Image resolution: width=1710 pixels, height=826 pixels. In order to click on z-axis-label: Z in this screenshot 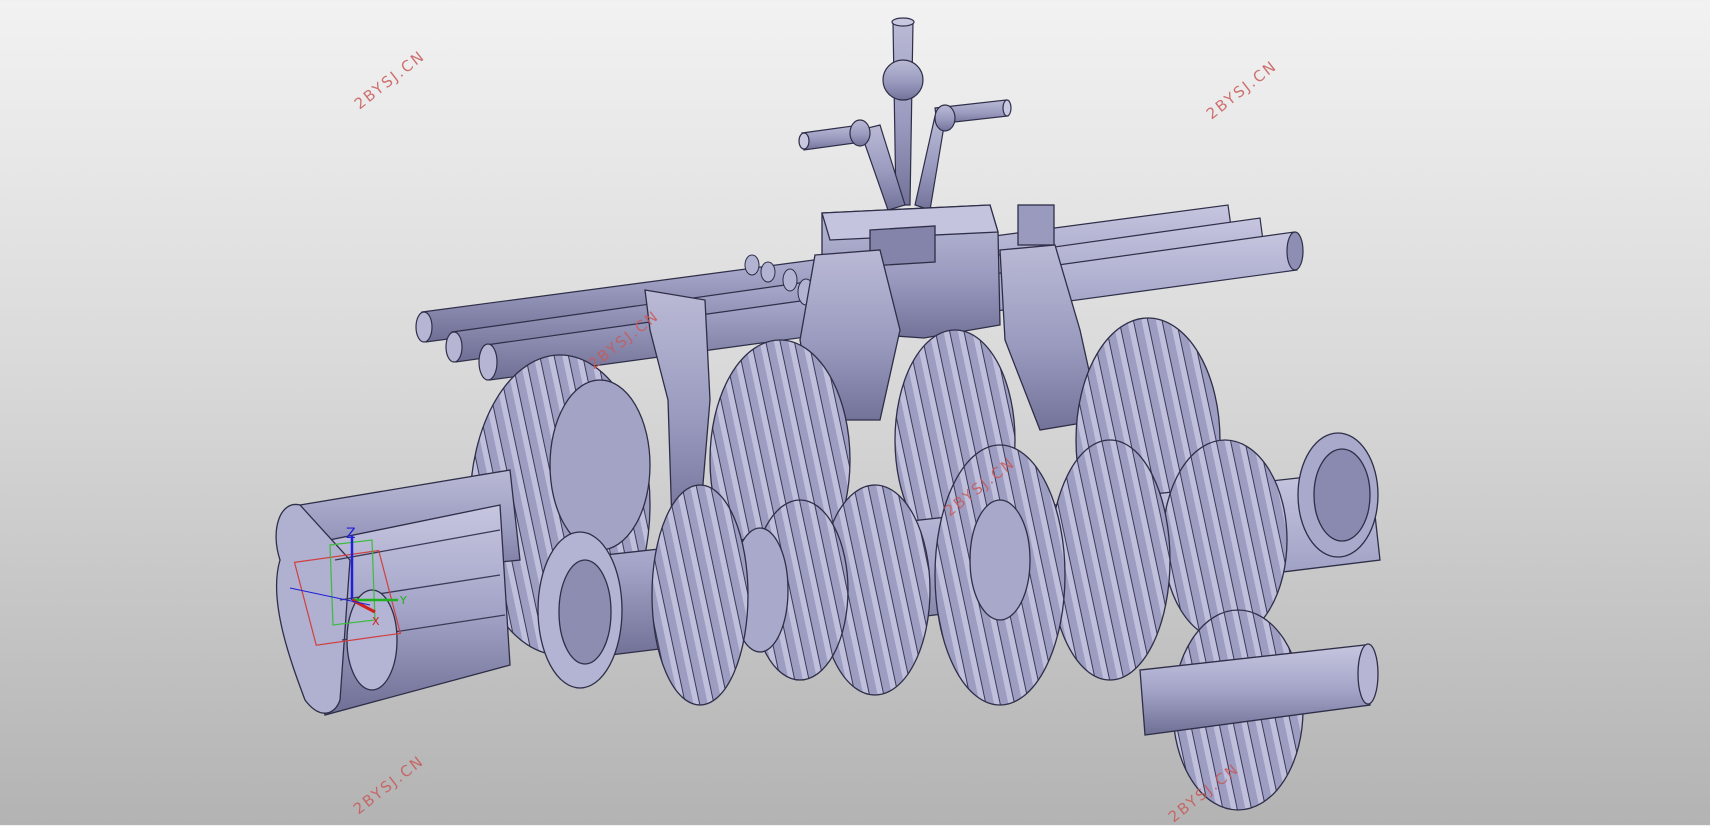, I will do `click(351, 534)`.